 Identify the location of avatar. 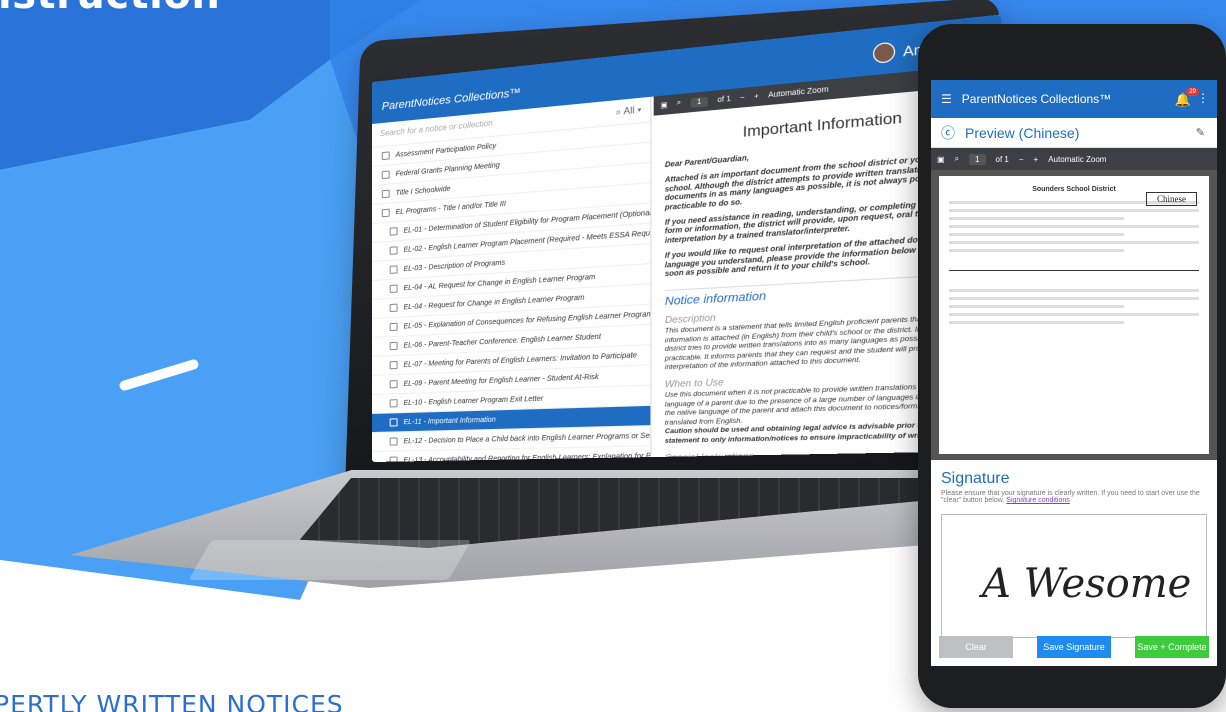
(884, 52).